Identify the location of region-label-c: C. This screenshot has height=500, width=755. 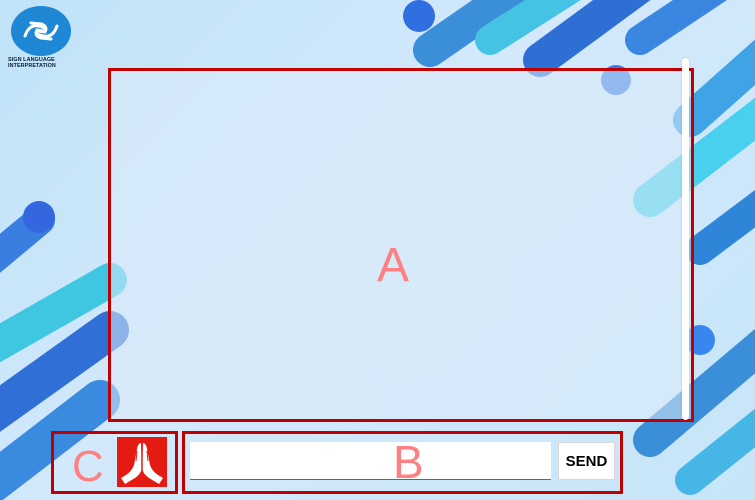
(88, 466).